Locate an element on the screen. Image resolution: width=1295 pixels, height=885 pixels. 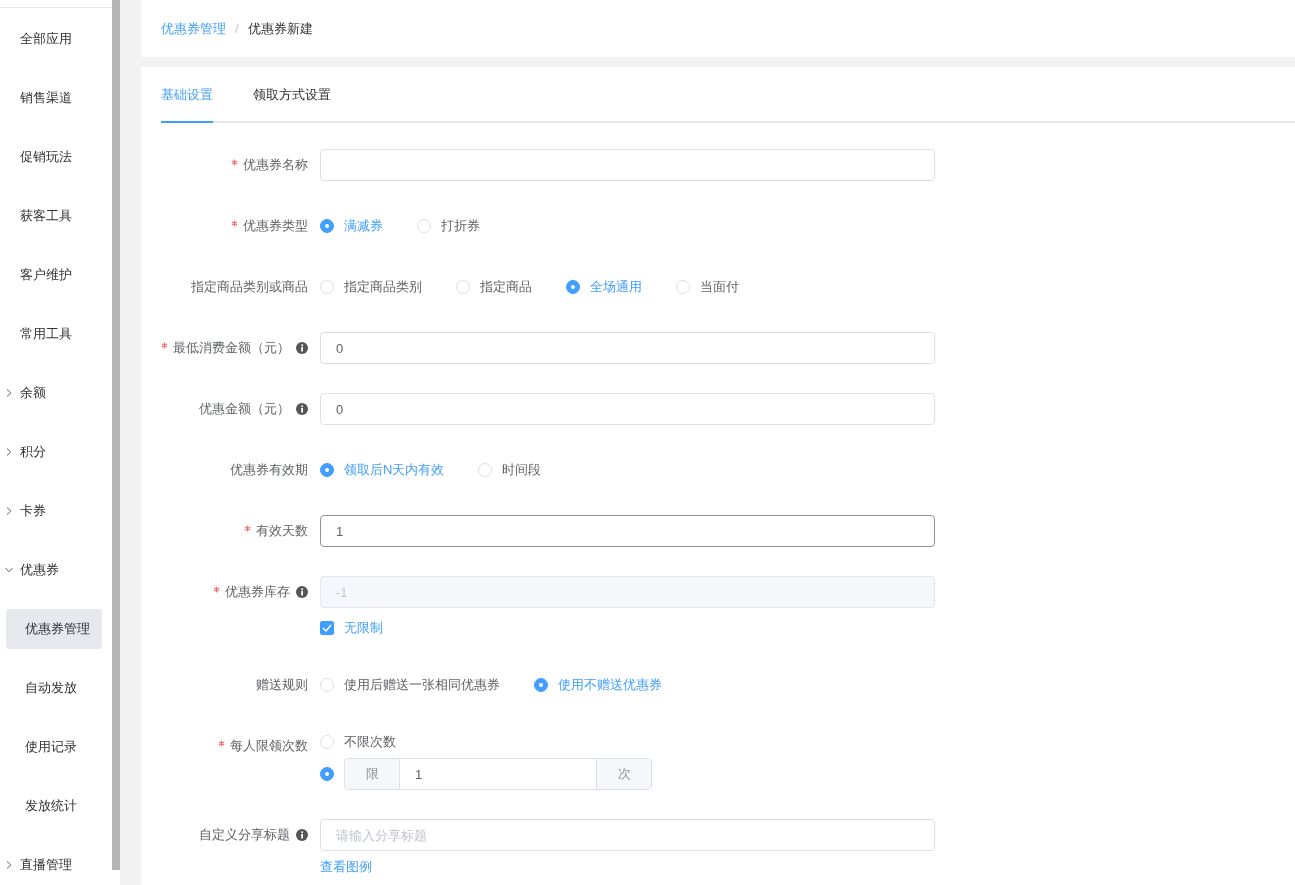
sidebar-group: 余额 is located at coordinates (33, 392).